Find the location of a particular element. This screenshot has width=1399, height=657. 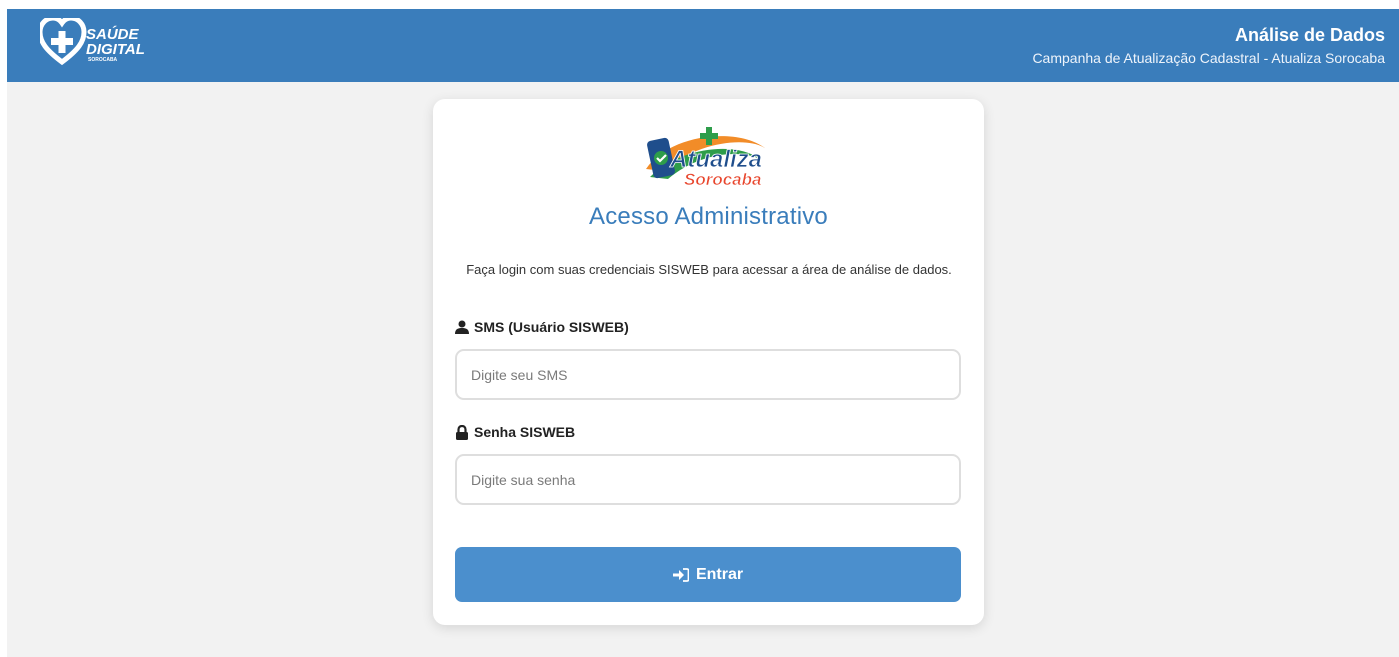

saude-digital-logo: SAÚDE DIGITAL SOROCABA is located at coordinates (110, 42).